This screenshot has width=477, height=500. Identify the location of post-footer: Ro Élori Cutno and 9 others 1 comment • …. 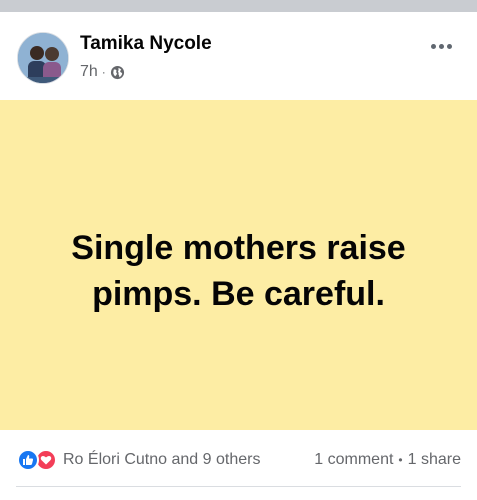
(238, 459).